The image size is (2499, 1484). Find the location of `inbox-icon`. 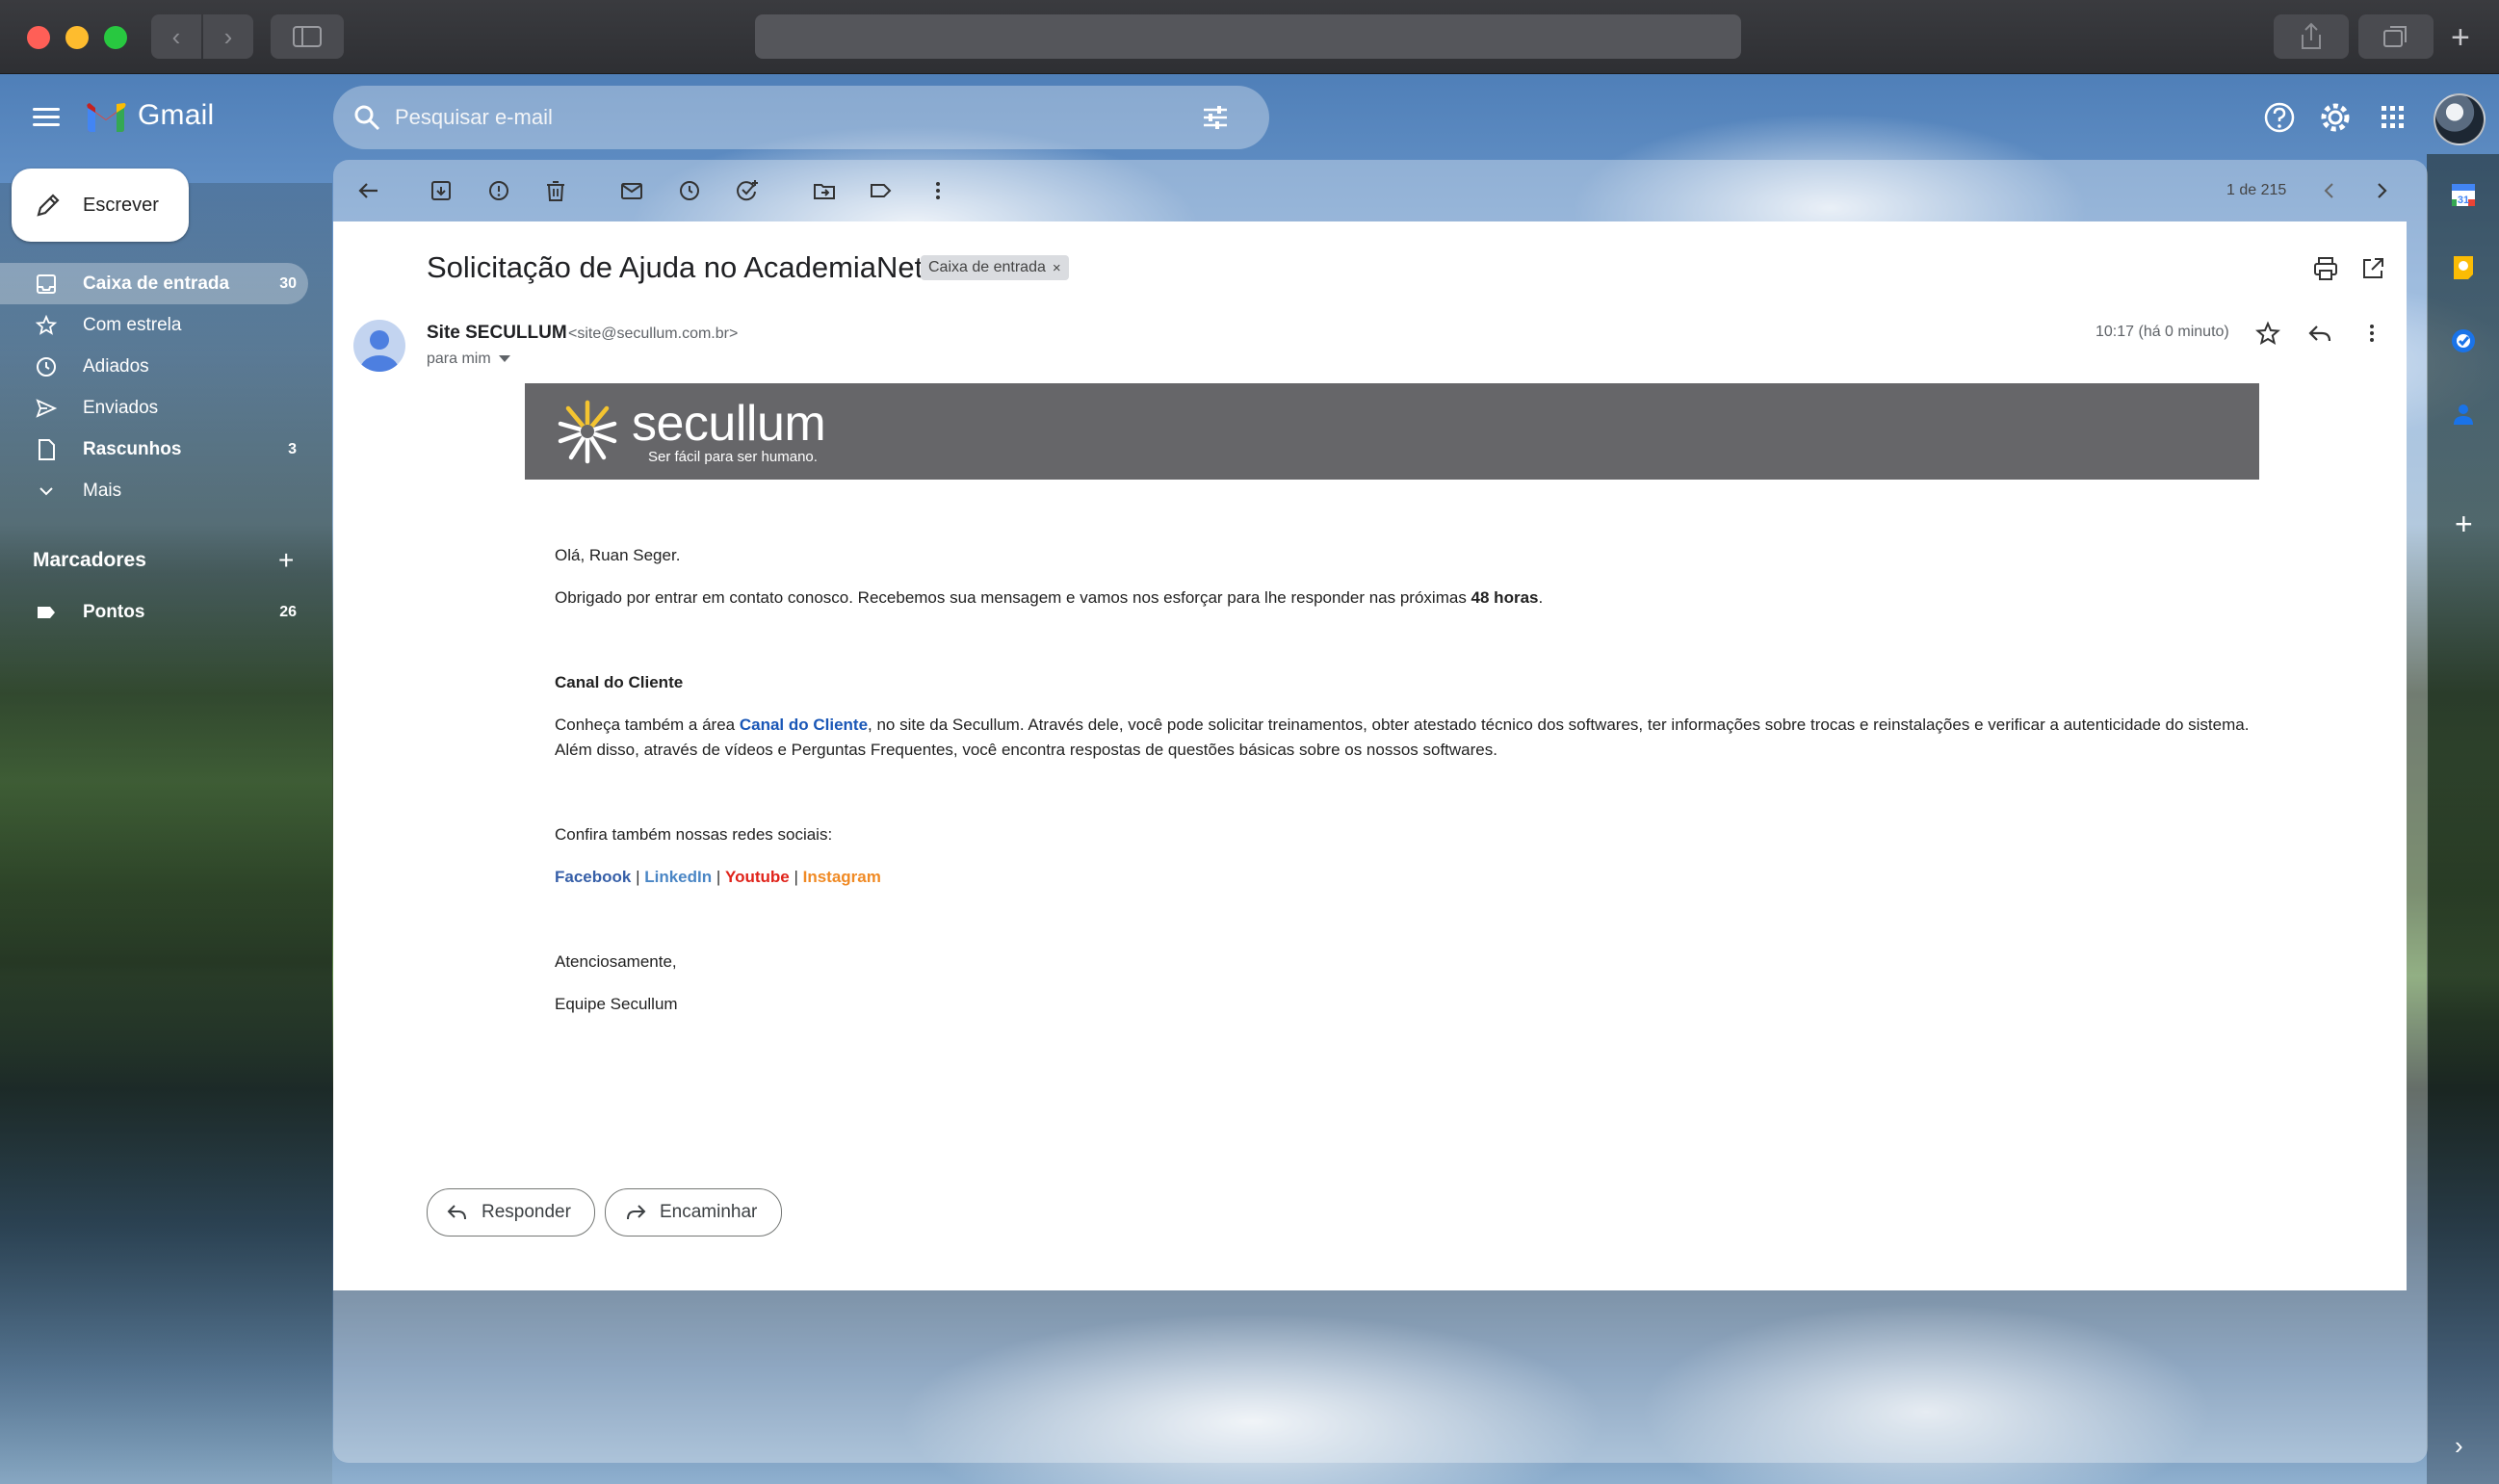

inbox-icon is located at coordinates (46, 284).